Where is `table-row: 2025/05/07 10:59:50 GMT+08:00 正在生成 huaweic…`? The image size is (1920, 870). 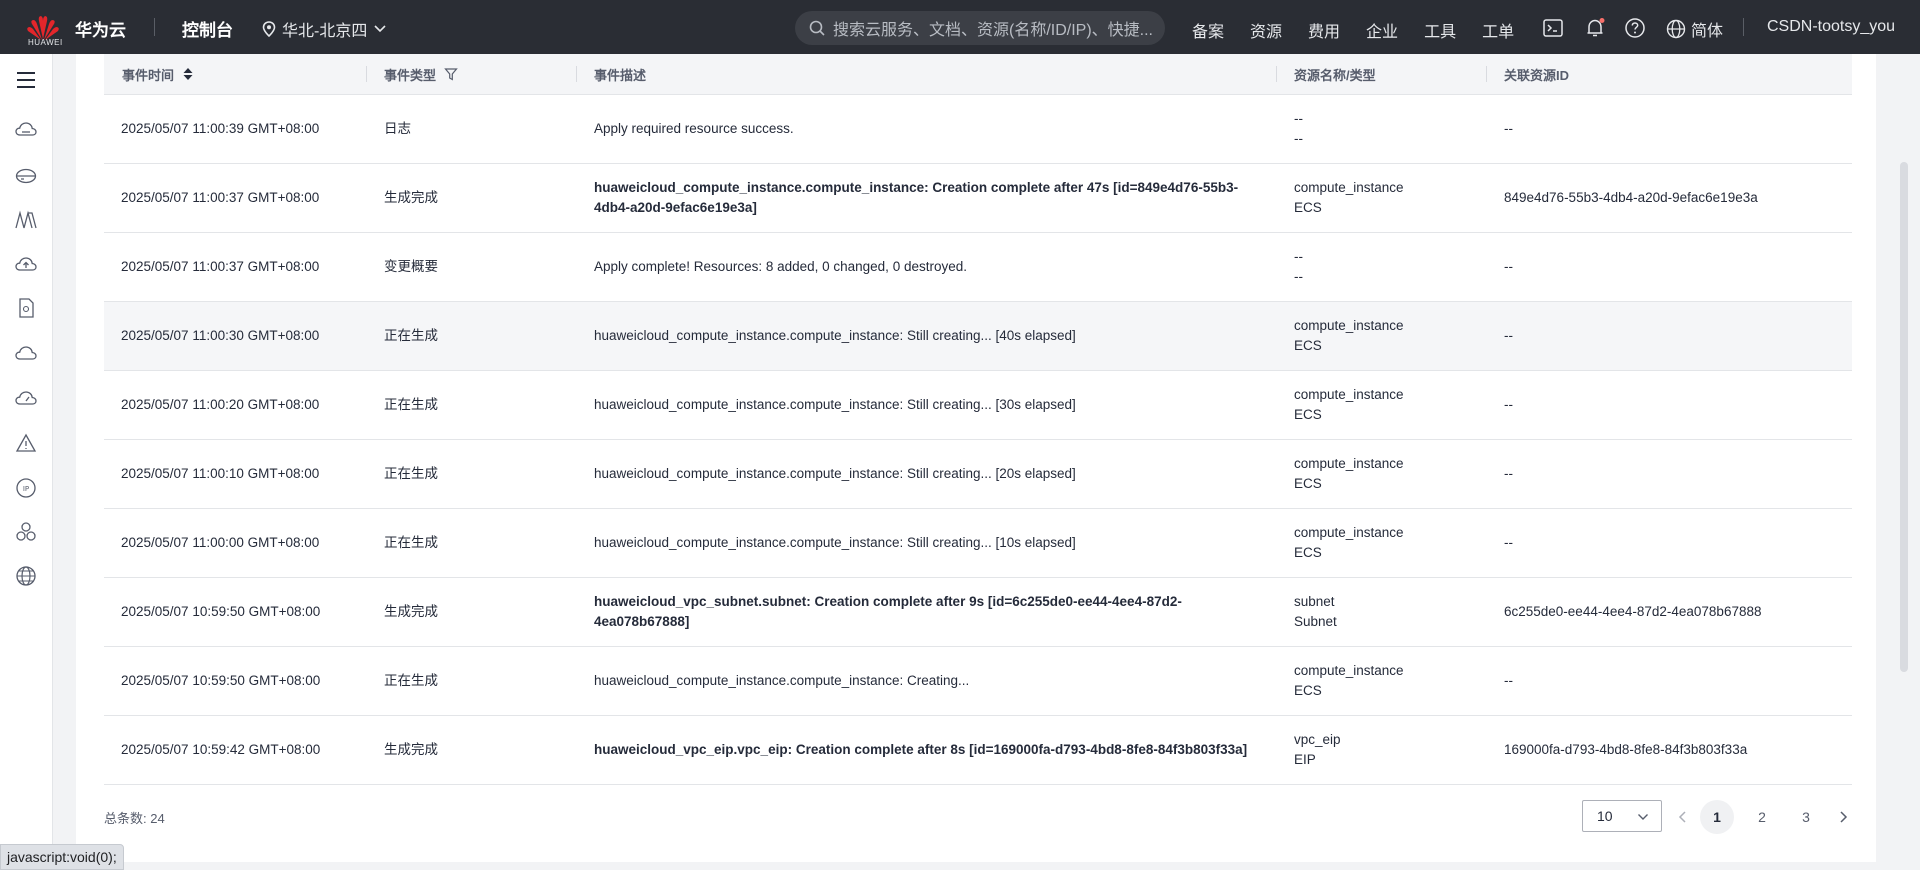
table-row: 2025/05/07 10:59:50 GMT+08:00 正在生成 huaweic… is located at coordinates (978, 681).